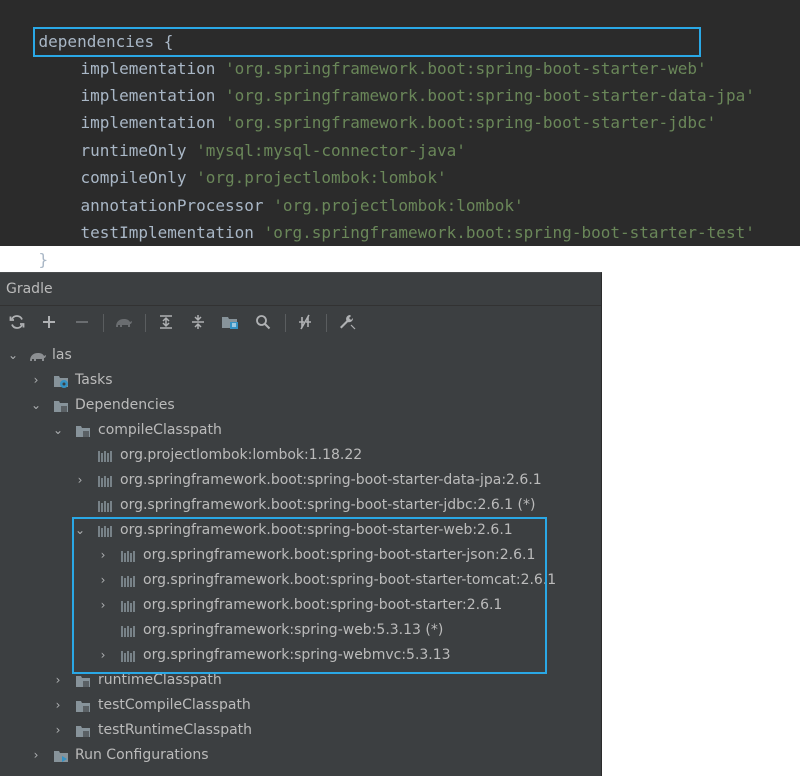 The image size is (800, 776). Describe the element at coordinates (300, 755) in the screenshot. I see `tree-row-run-configurations: › Run Configurations` at that location.